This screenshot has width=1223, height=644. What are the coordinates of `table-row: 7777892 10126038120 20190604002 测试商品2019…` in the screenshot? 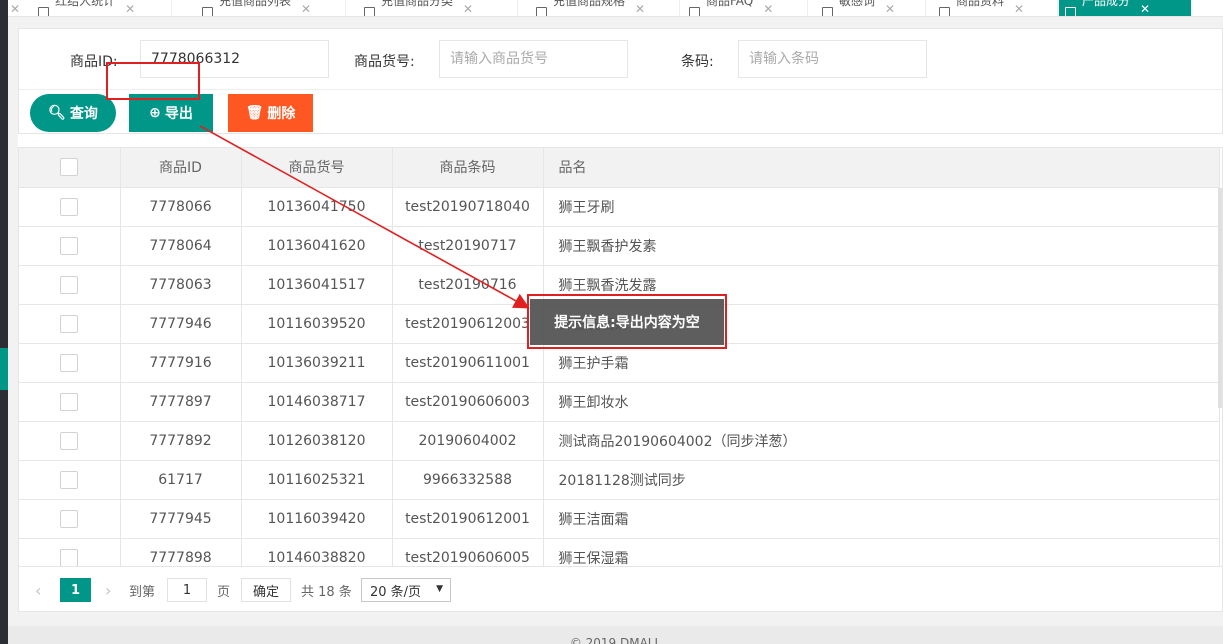 It's located at (619, 441).